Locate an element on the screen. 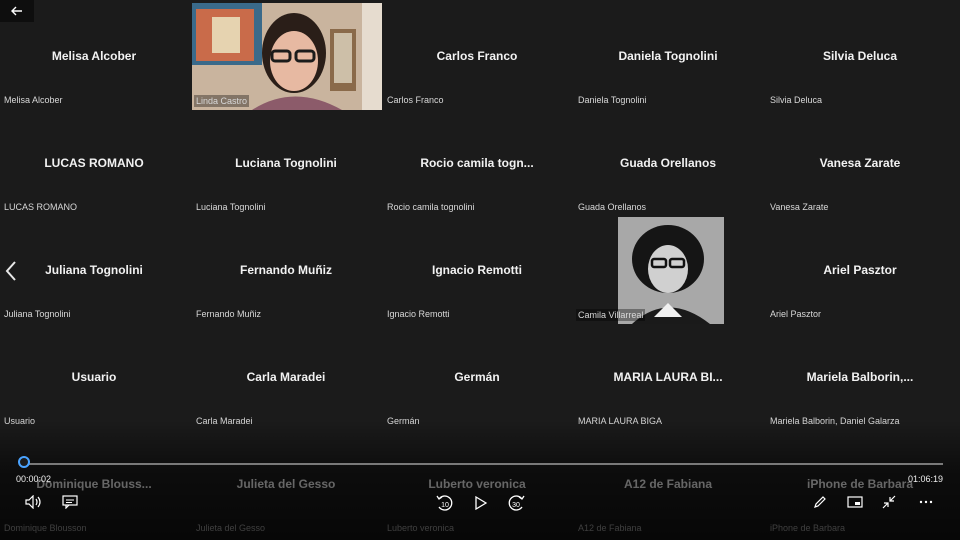 The width and height of the screenshot is (960, 540). pencil-icon is located at coordinates (820, 502).